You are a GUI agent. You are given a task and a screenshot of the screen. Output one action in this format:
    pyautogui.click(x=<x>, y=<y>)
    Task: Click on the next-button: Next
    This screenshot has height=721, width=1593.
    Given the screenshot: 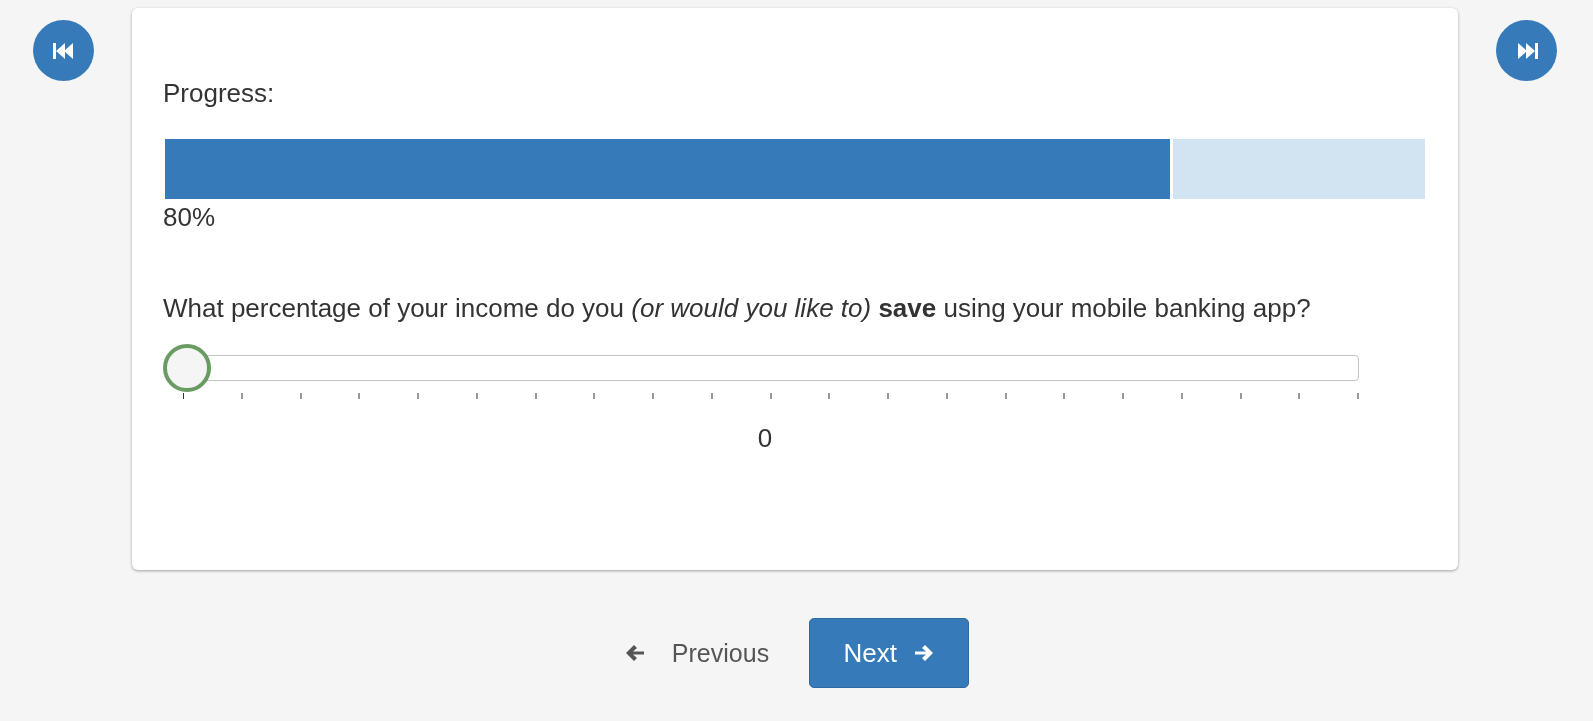 What is the action you would take?
    pyautogui.click(x=889, y=653)
    